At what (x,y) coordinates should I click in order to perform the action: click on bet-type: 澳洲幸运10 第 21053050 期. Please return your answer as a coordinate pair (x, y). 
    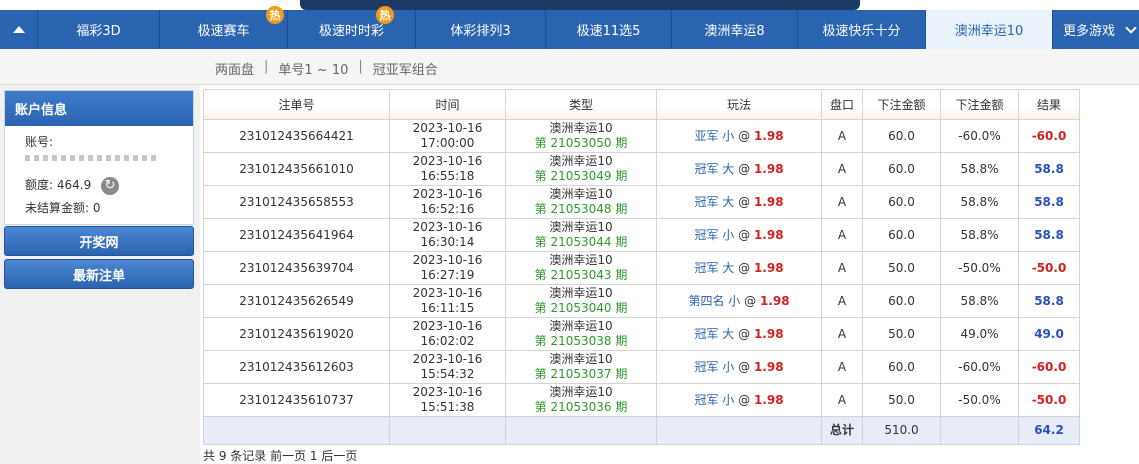
    Looking at the image, I should click on (581, 136).